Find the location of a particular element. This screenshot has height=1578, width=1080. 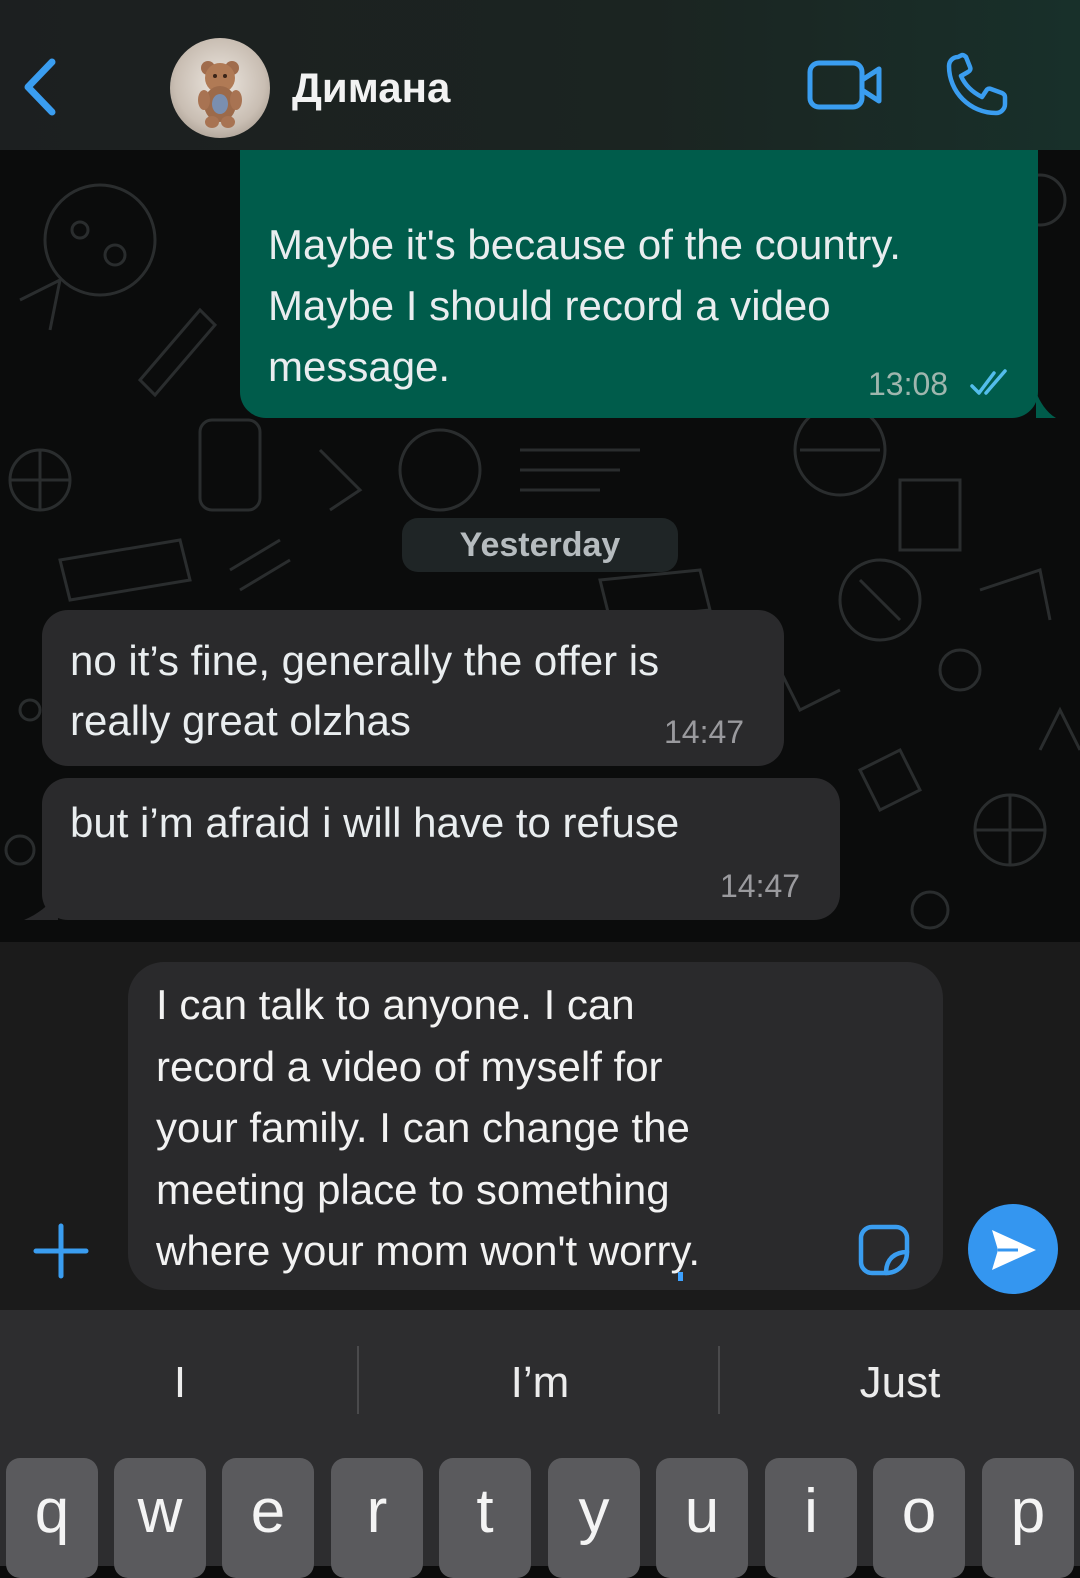

draft-line: where your mom won't worry. is located at coordinates (428, 1250).